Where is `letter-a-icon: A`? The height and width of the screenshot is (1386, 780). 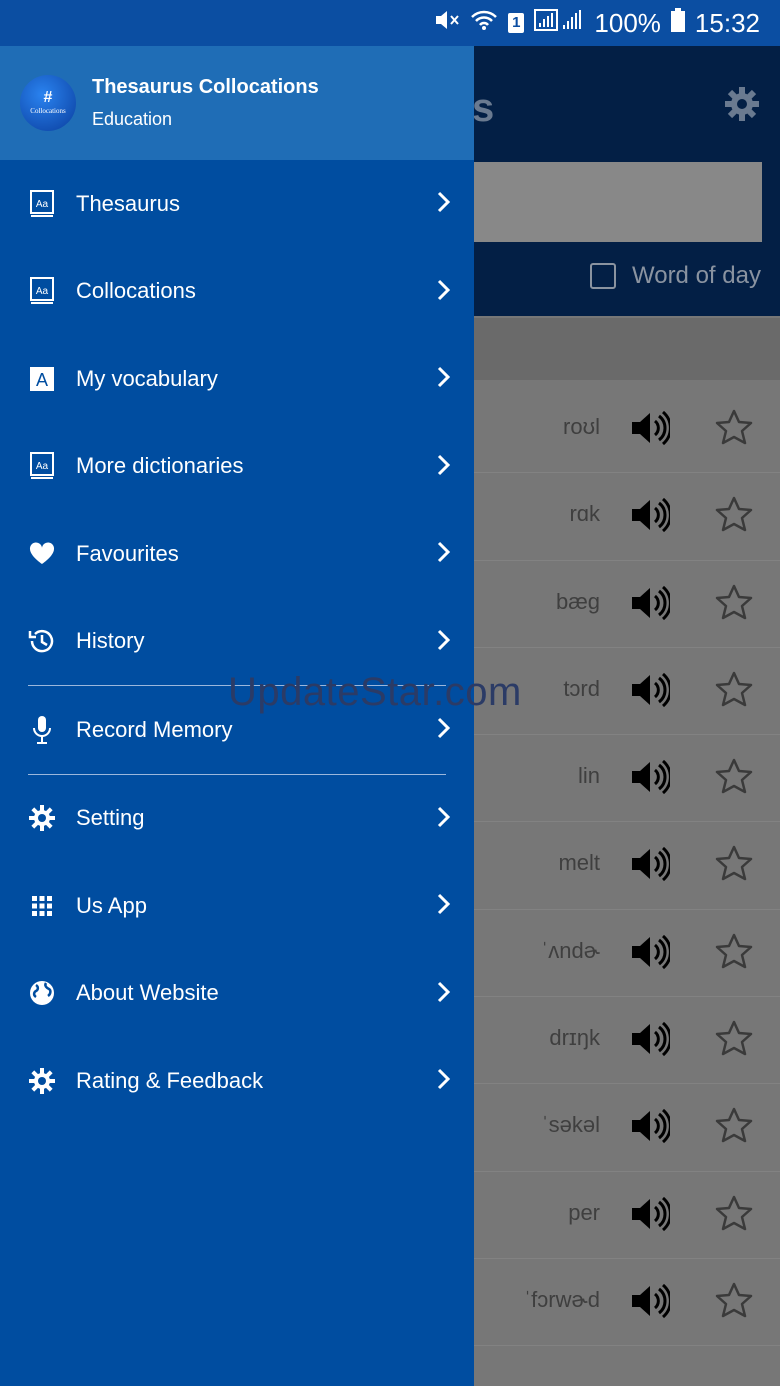 letter-a-icon: A is located at coordinates (42, 379).